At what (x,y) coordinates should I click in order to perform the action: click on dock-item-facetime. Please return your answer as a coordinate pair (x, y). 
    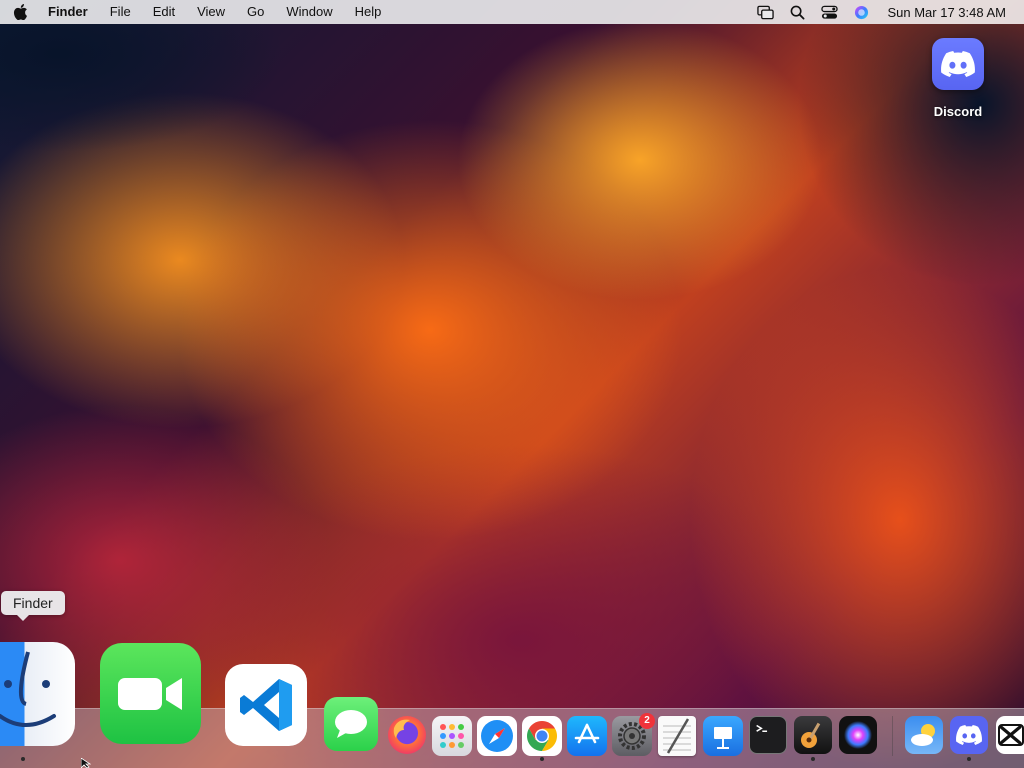
    Looking at the image, I should click on (150, 693).